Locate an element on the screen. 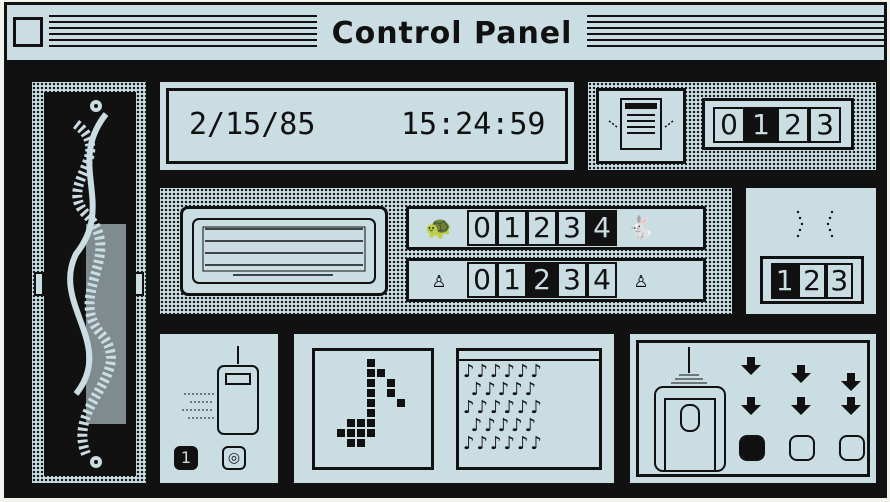 The image size is (890, 502). pattern-editor-panel: ♪♪♪♪♪♪ ♪♪♪♪♪ ♪♪♪♪♪♪ ♪♪♪♪♪ ♪♪♪♪♪♪ is located at coordinates (454, 408).